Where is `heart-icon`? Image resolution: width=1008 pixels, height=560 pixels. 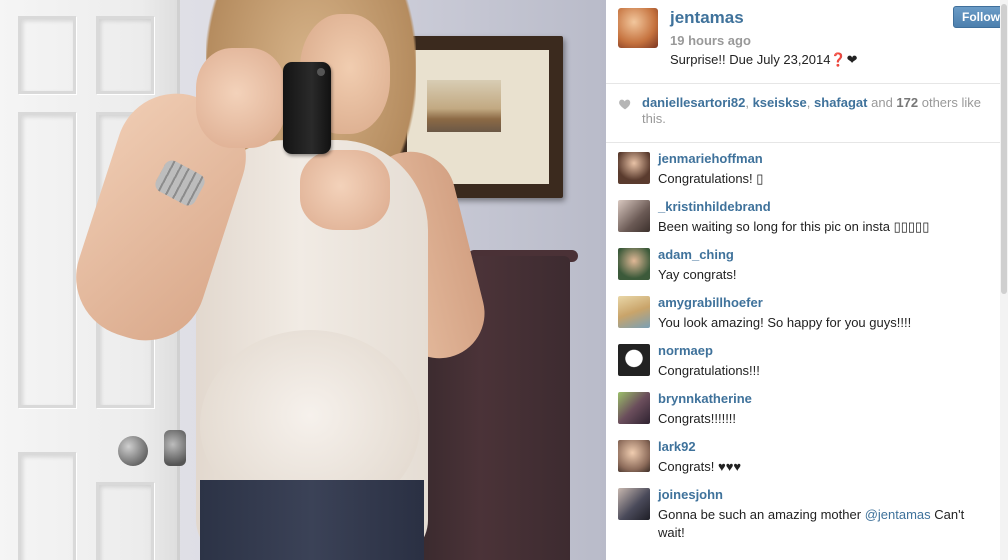 heart-icon is located at coordinates (625, 104).